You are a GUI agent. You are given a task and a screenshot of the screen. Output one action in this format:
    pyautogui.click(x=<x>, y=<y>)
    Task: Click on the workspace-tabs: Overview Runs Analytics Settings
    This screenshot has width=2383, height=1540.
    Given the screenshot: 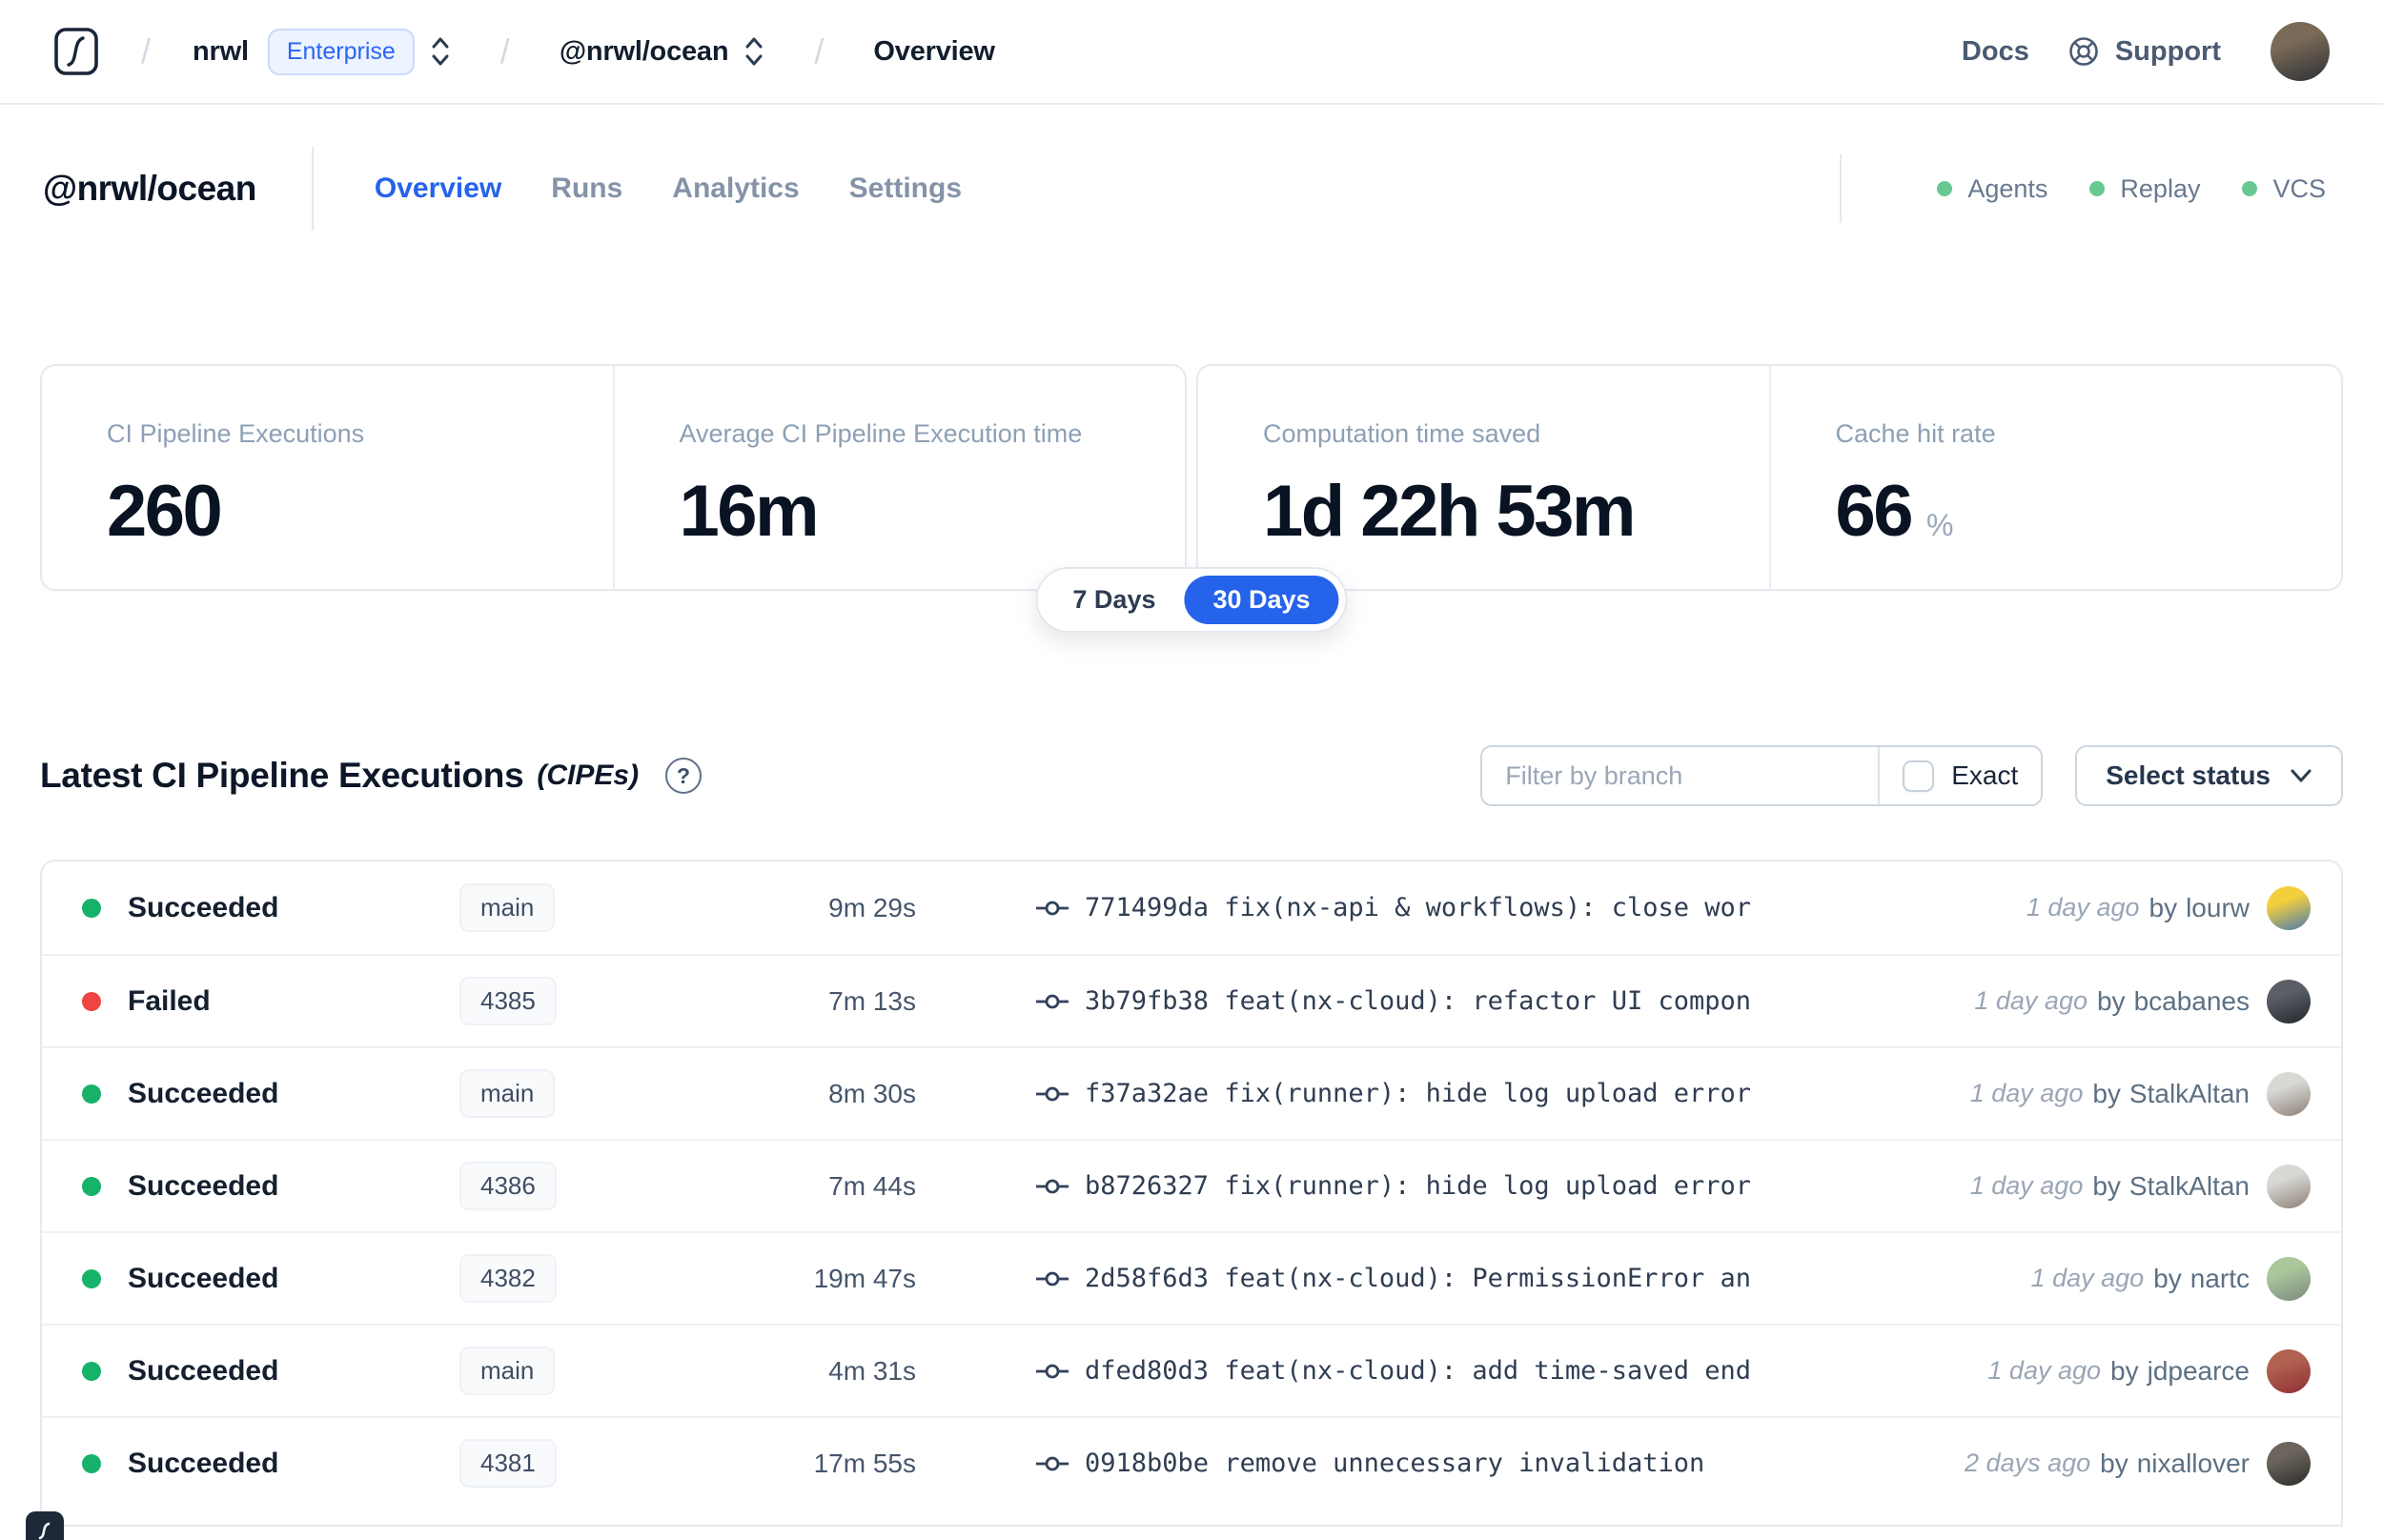 What is the action you would take?
    pyautogui.click(x=668, y=188)
    